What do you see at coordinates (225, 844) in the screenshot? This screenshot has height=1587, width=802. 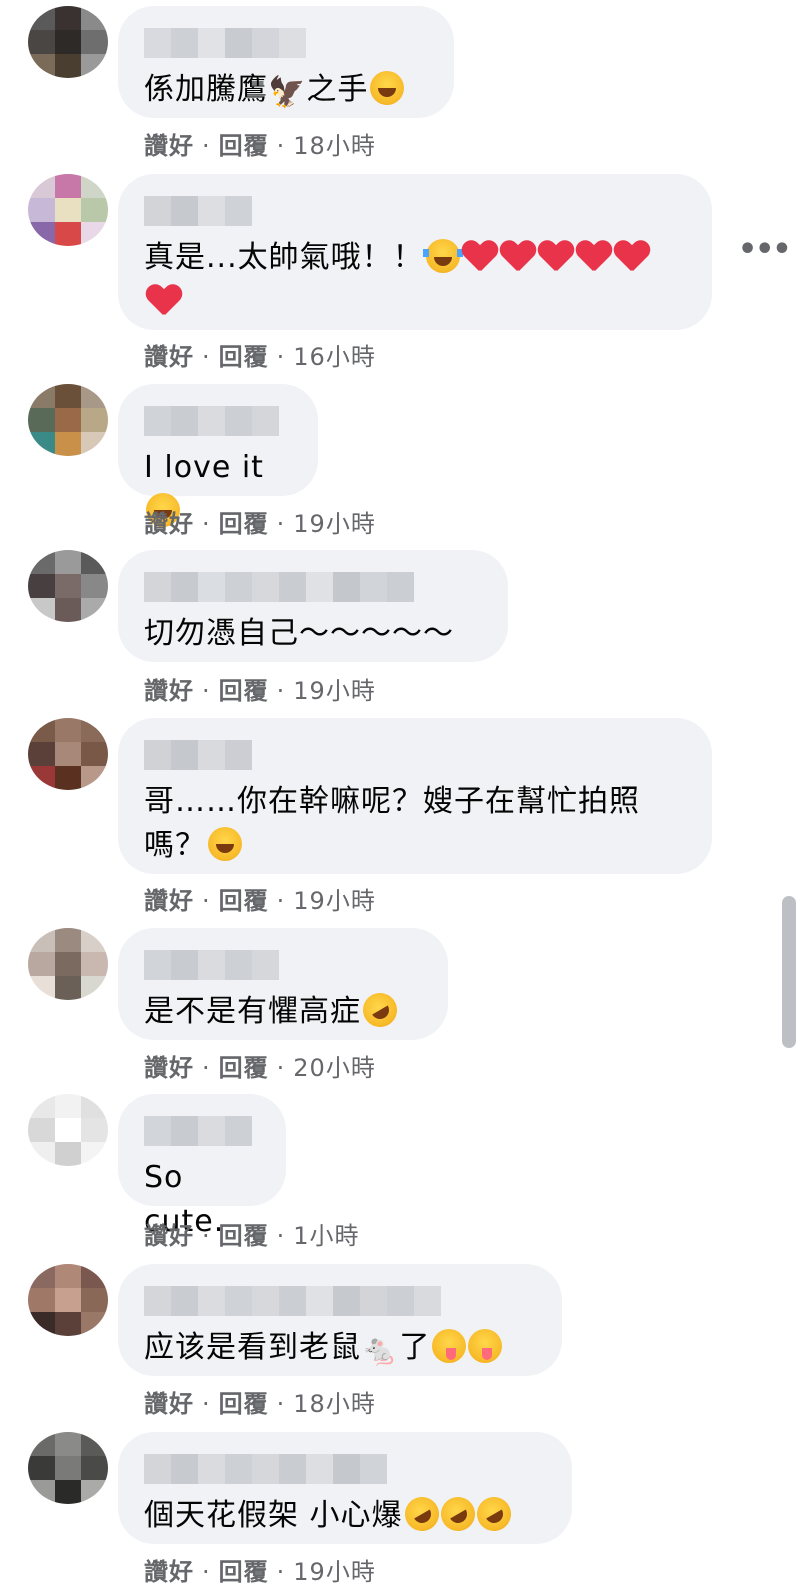 I see `grinning-emoji-icon` at bounding box center [225, 844].